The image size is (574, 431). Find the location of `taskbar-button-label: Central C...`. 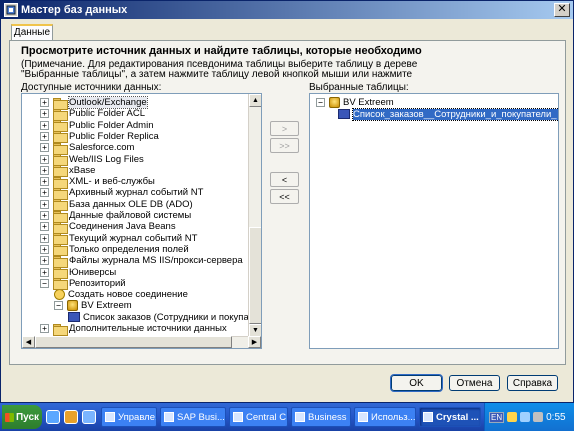

taskbar-button-label: Central C... is located at coordinates (267, 417).